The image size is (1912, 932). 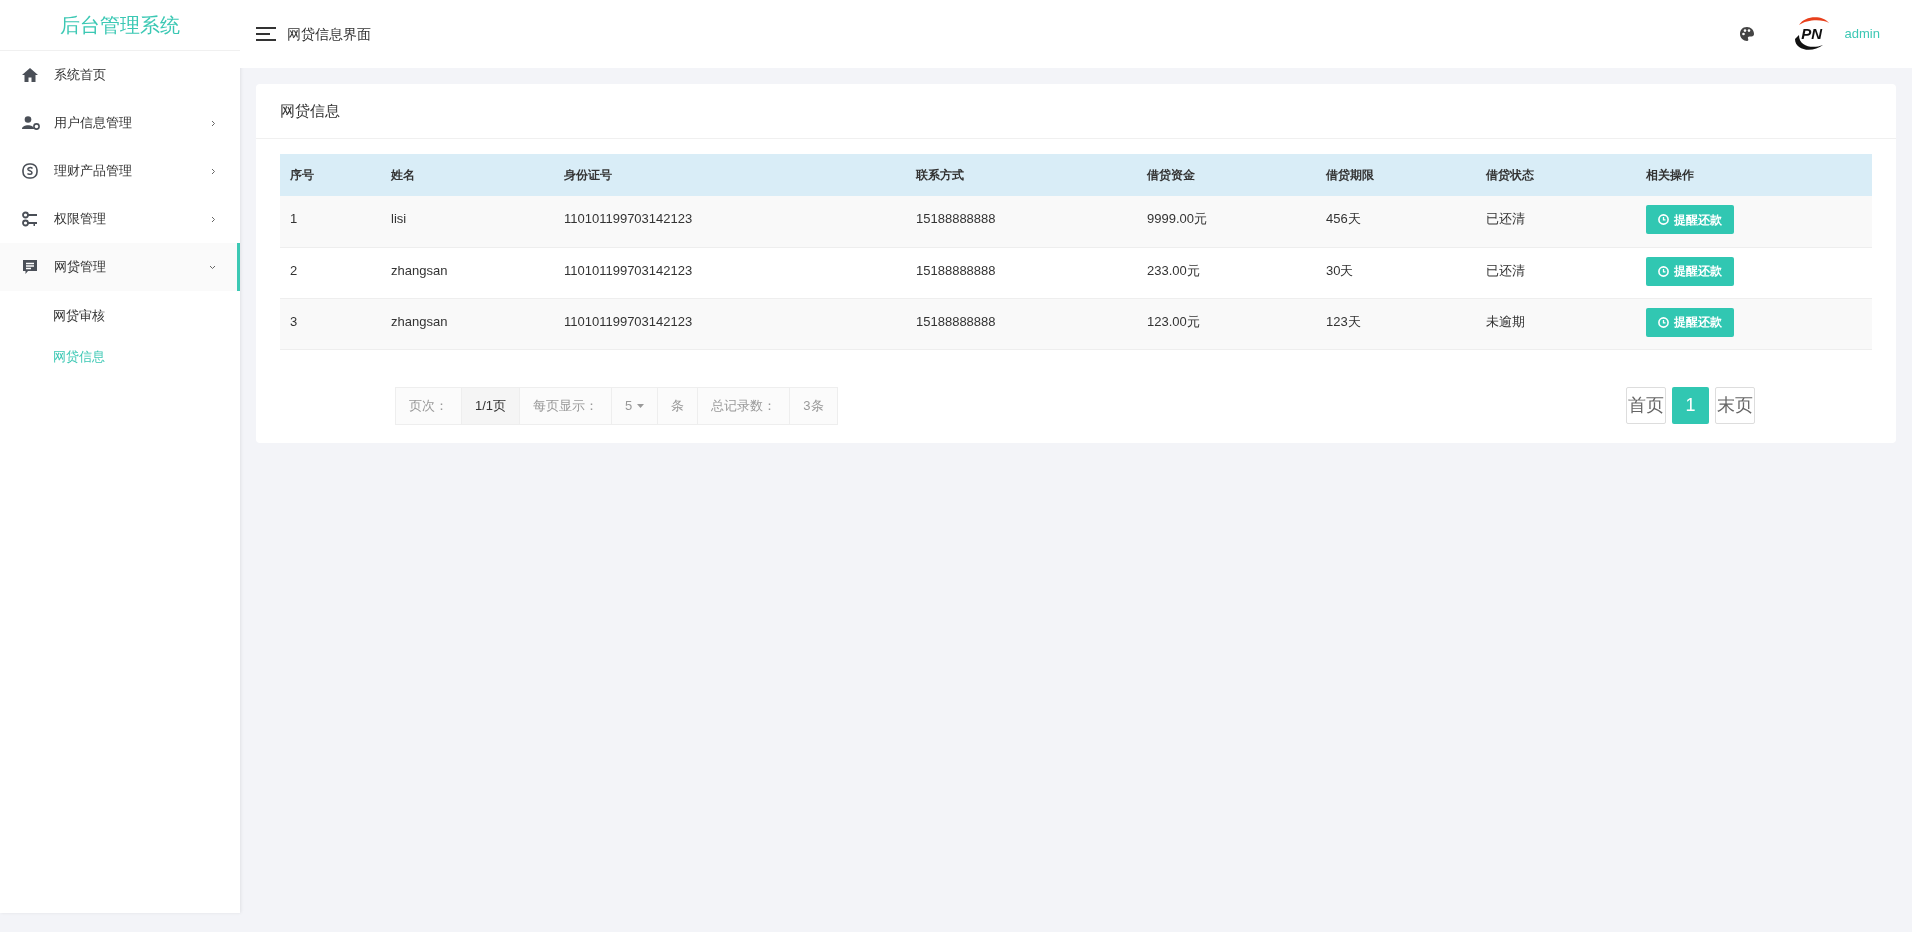 I want to click on total-label: 总记录数：, so click(x=743, y=405).